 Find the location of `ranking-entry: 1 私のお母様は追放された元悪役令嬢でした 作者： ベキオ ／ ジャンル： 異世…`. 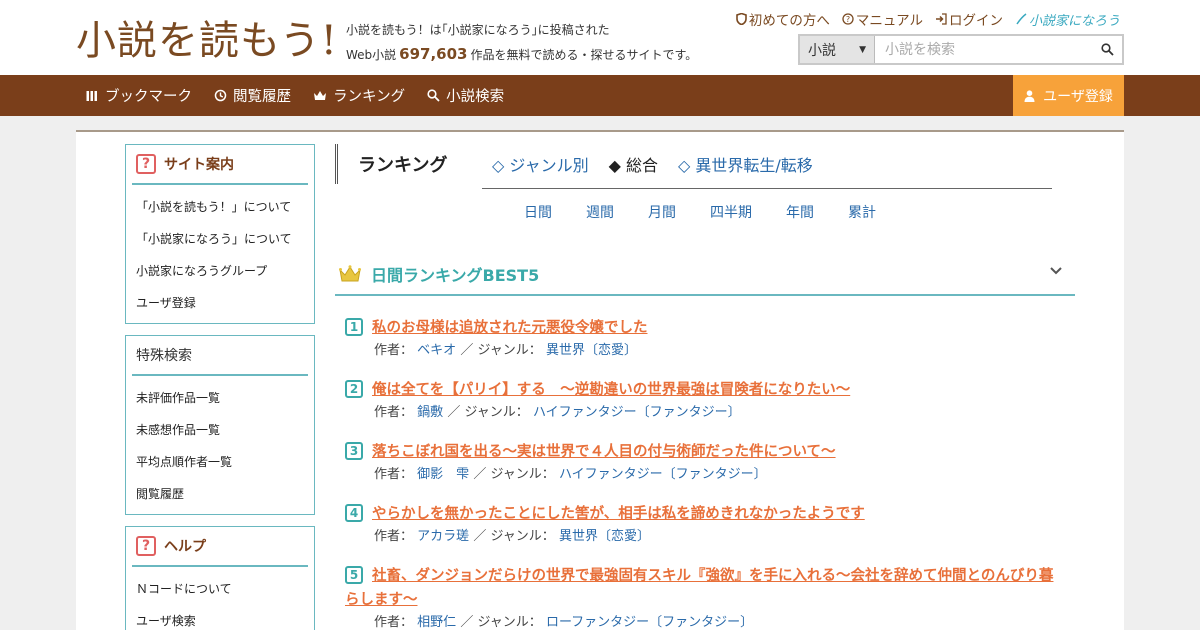

ranking-entry: 1 私のお母様は追放された元悪役令嬢でした 作者： ベキオ ／ ジャンル： 異世… is located at coordinates (710, 338).